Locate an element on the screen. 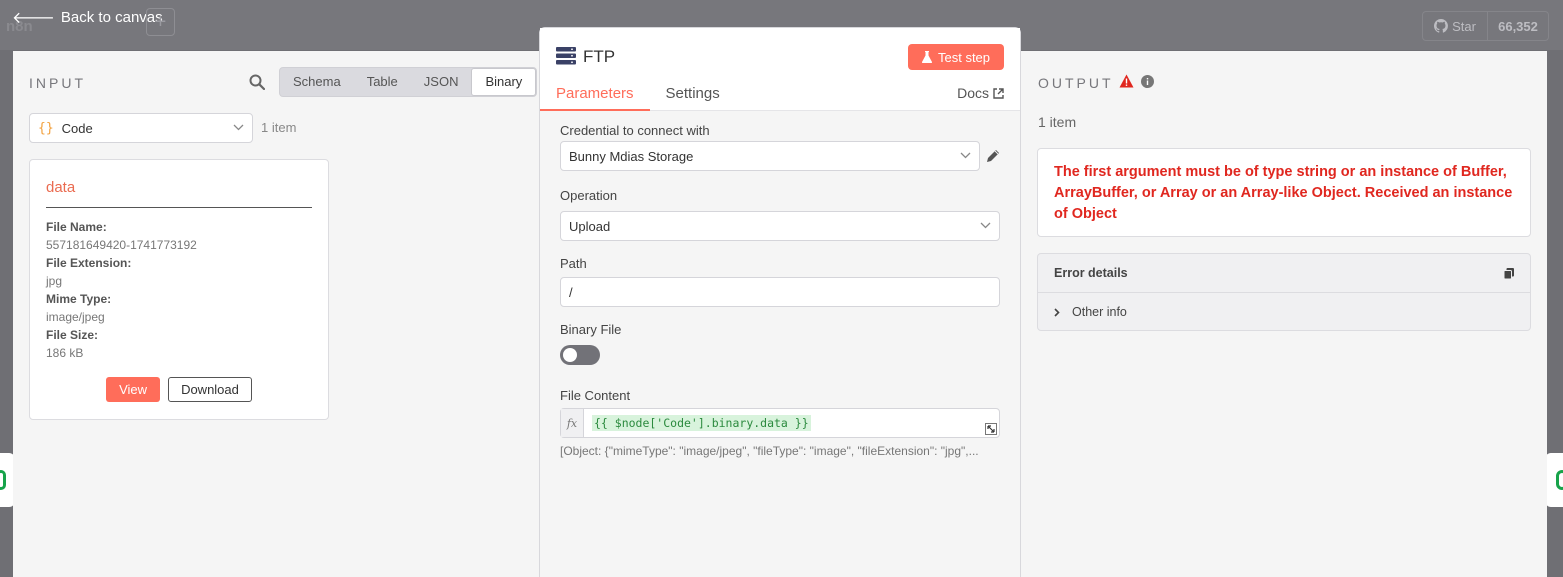  toggle-knob is located at coordinates (570, 355).